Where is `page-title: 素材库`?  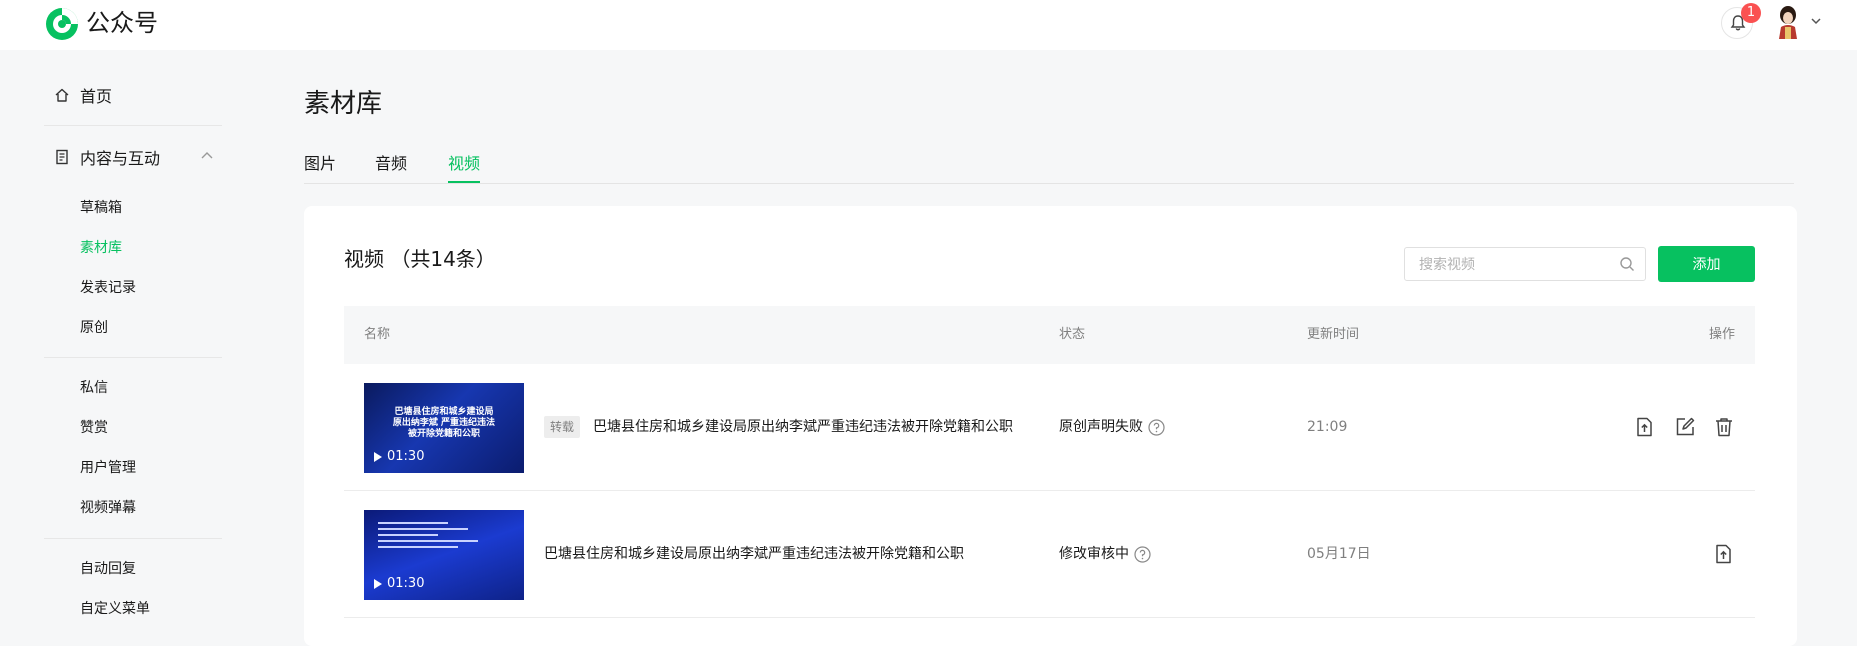
page-title: 素材库 is located at coordinates (343, 104).